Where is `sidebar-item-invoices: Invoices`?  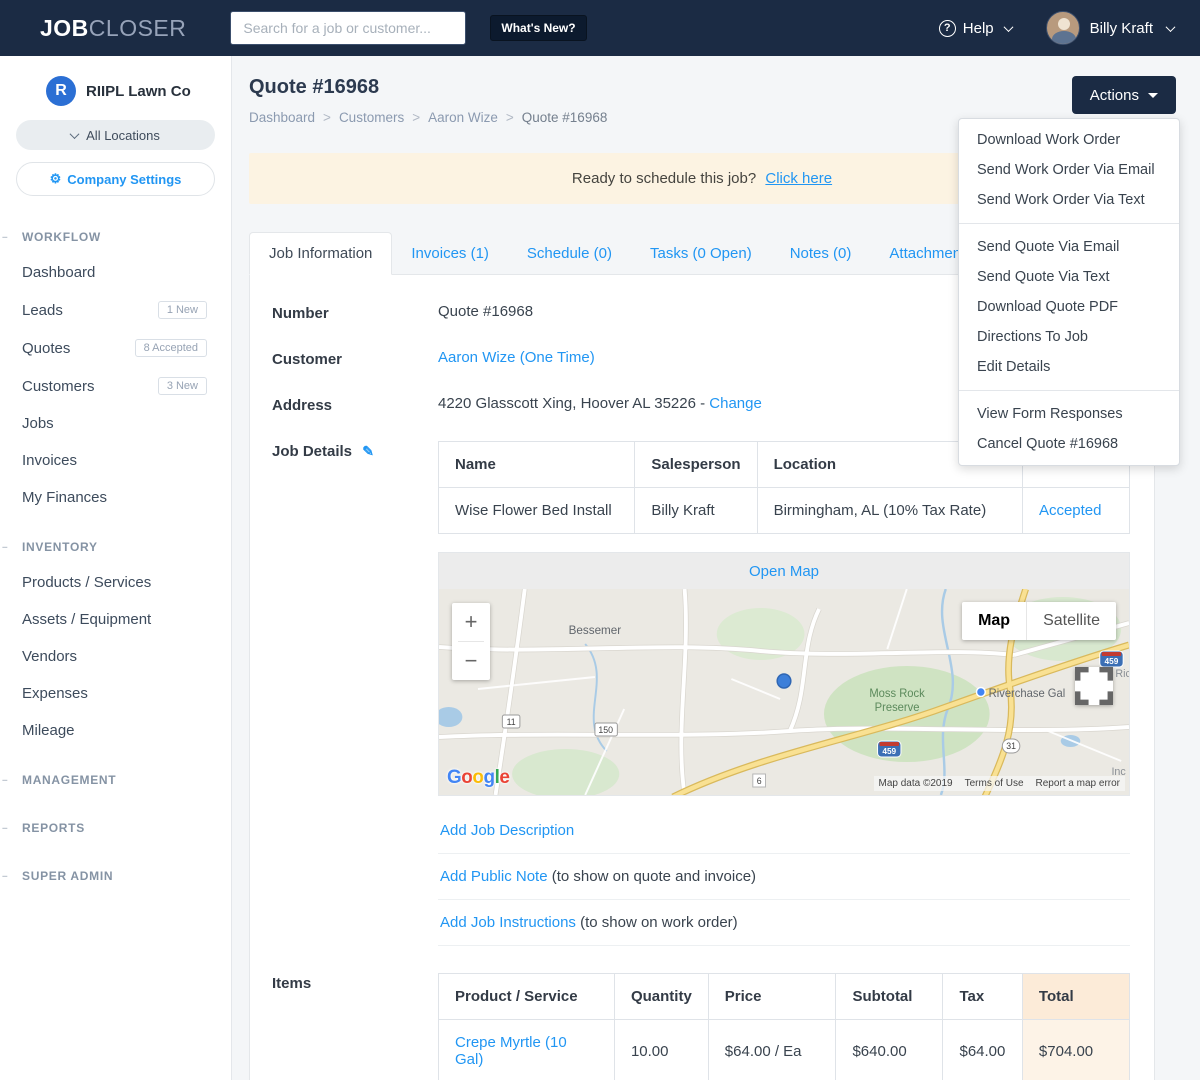
sidebar-item-invoices: Invoices is located at coordinates (115, 460).